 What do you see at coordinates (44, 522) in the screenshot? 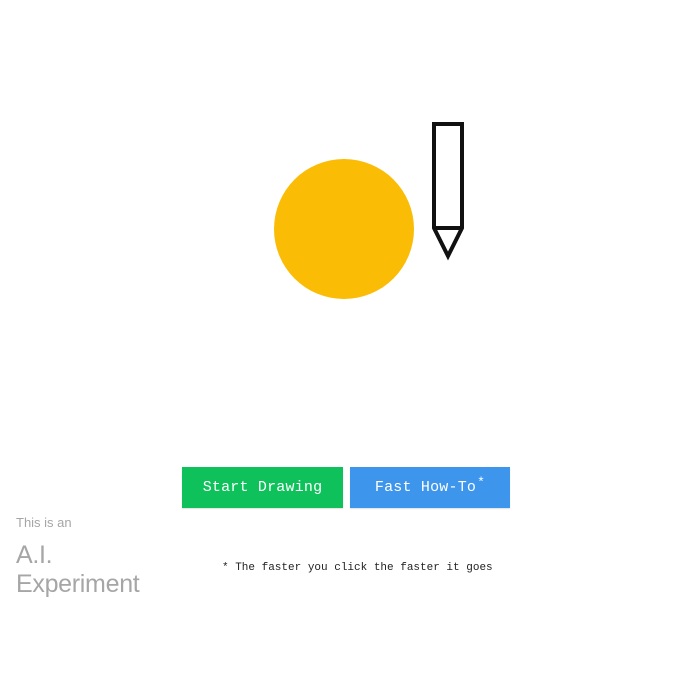
I see `badge-intro-text: This is an` at bounding box center [44, 522].